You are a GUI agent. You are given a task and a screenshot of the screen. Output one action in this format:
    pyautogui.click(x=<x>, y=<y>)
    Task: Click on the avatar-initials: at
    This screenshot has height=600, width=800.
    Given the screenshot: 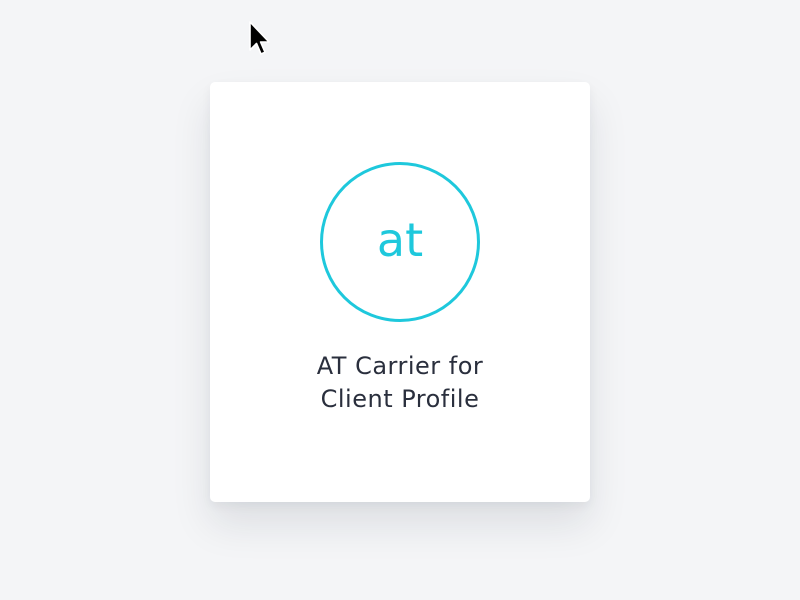 What is the action you would take?
    pyautogui.click(x=400, y=240)
    